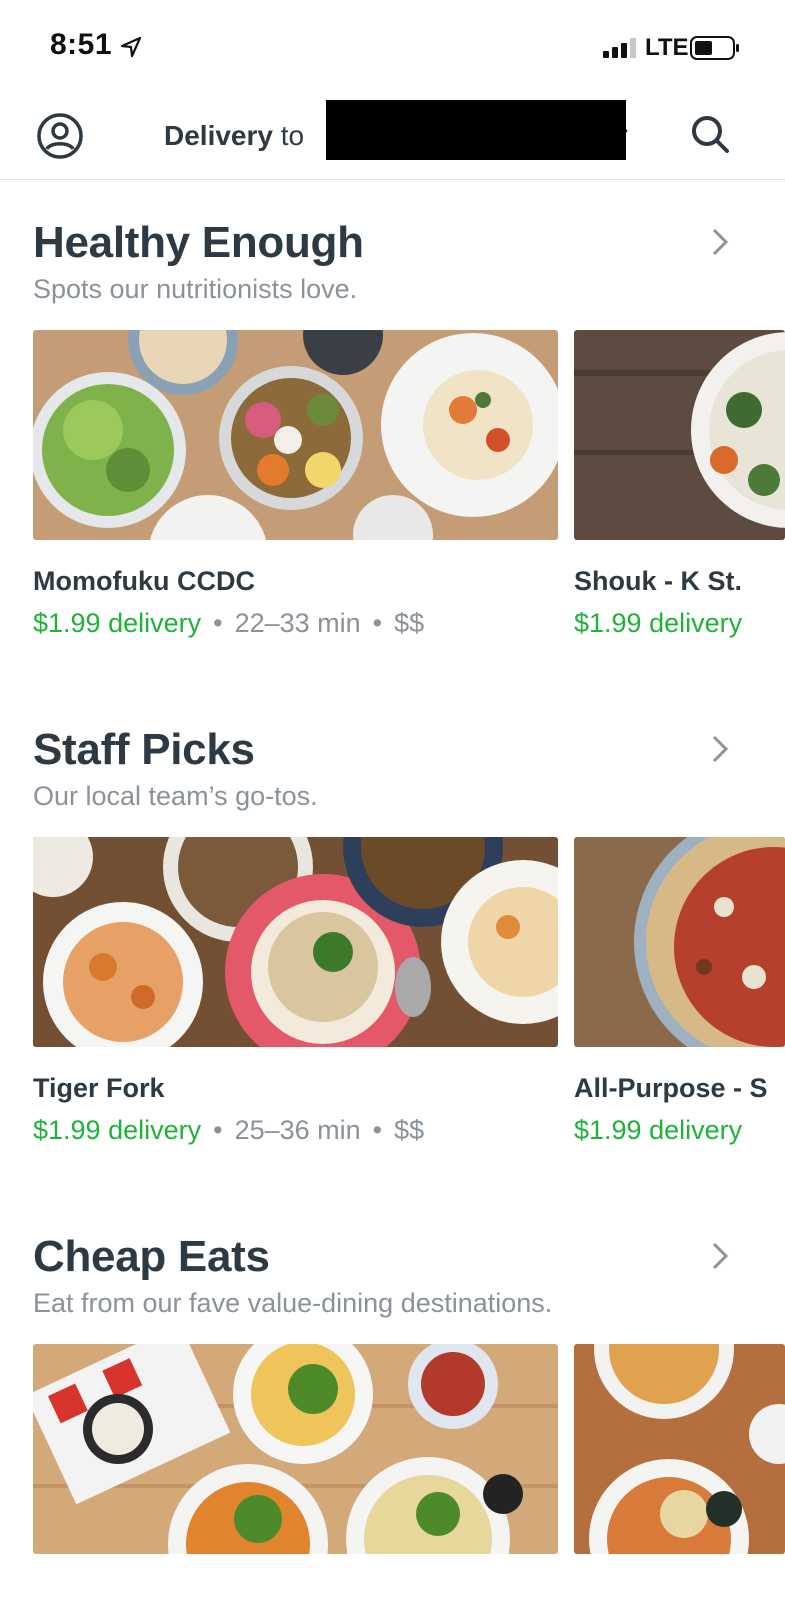 This screenshot has height=1600, width=785. Describe the element at coordinates (476, 130) in the screenshot. I see `address-redacted` at that location.